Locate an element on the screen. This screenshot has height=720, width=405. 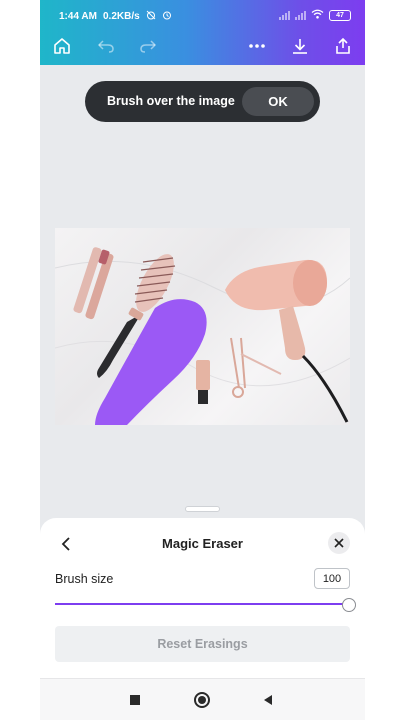
brush-toast: Brush over the image OK is located at coordinates (202, 101).